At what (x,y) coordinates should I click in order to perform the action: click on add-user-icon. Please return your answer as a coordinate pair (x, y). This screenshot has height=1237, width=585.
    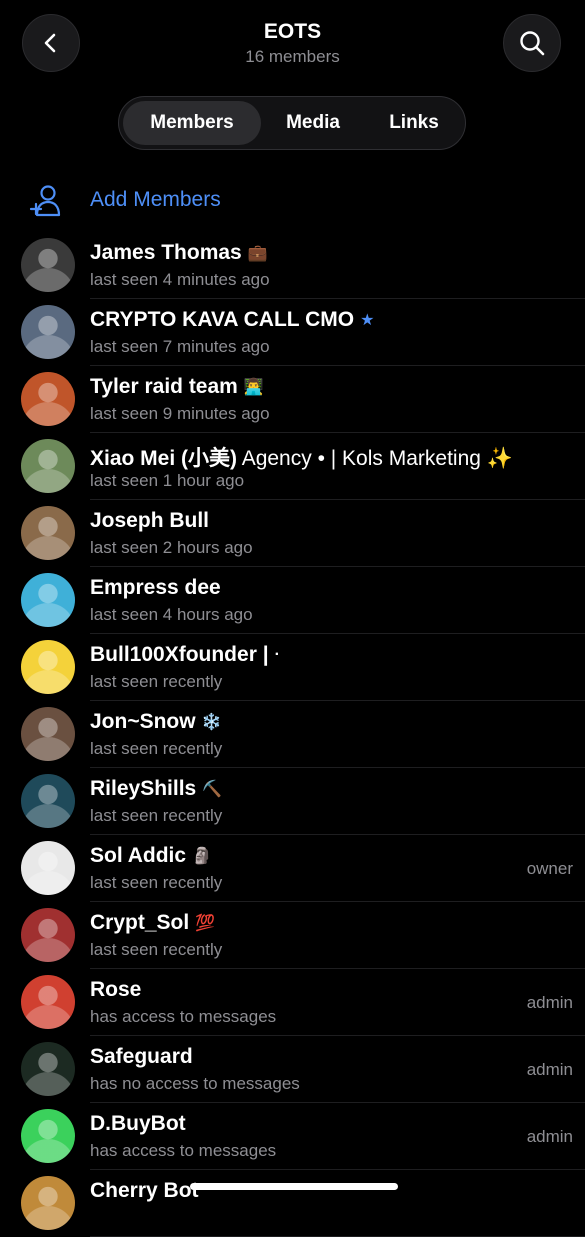
    Looking at the image, I should click on (46, 202).